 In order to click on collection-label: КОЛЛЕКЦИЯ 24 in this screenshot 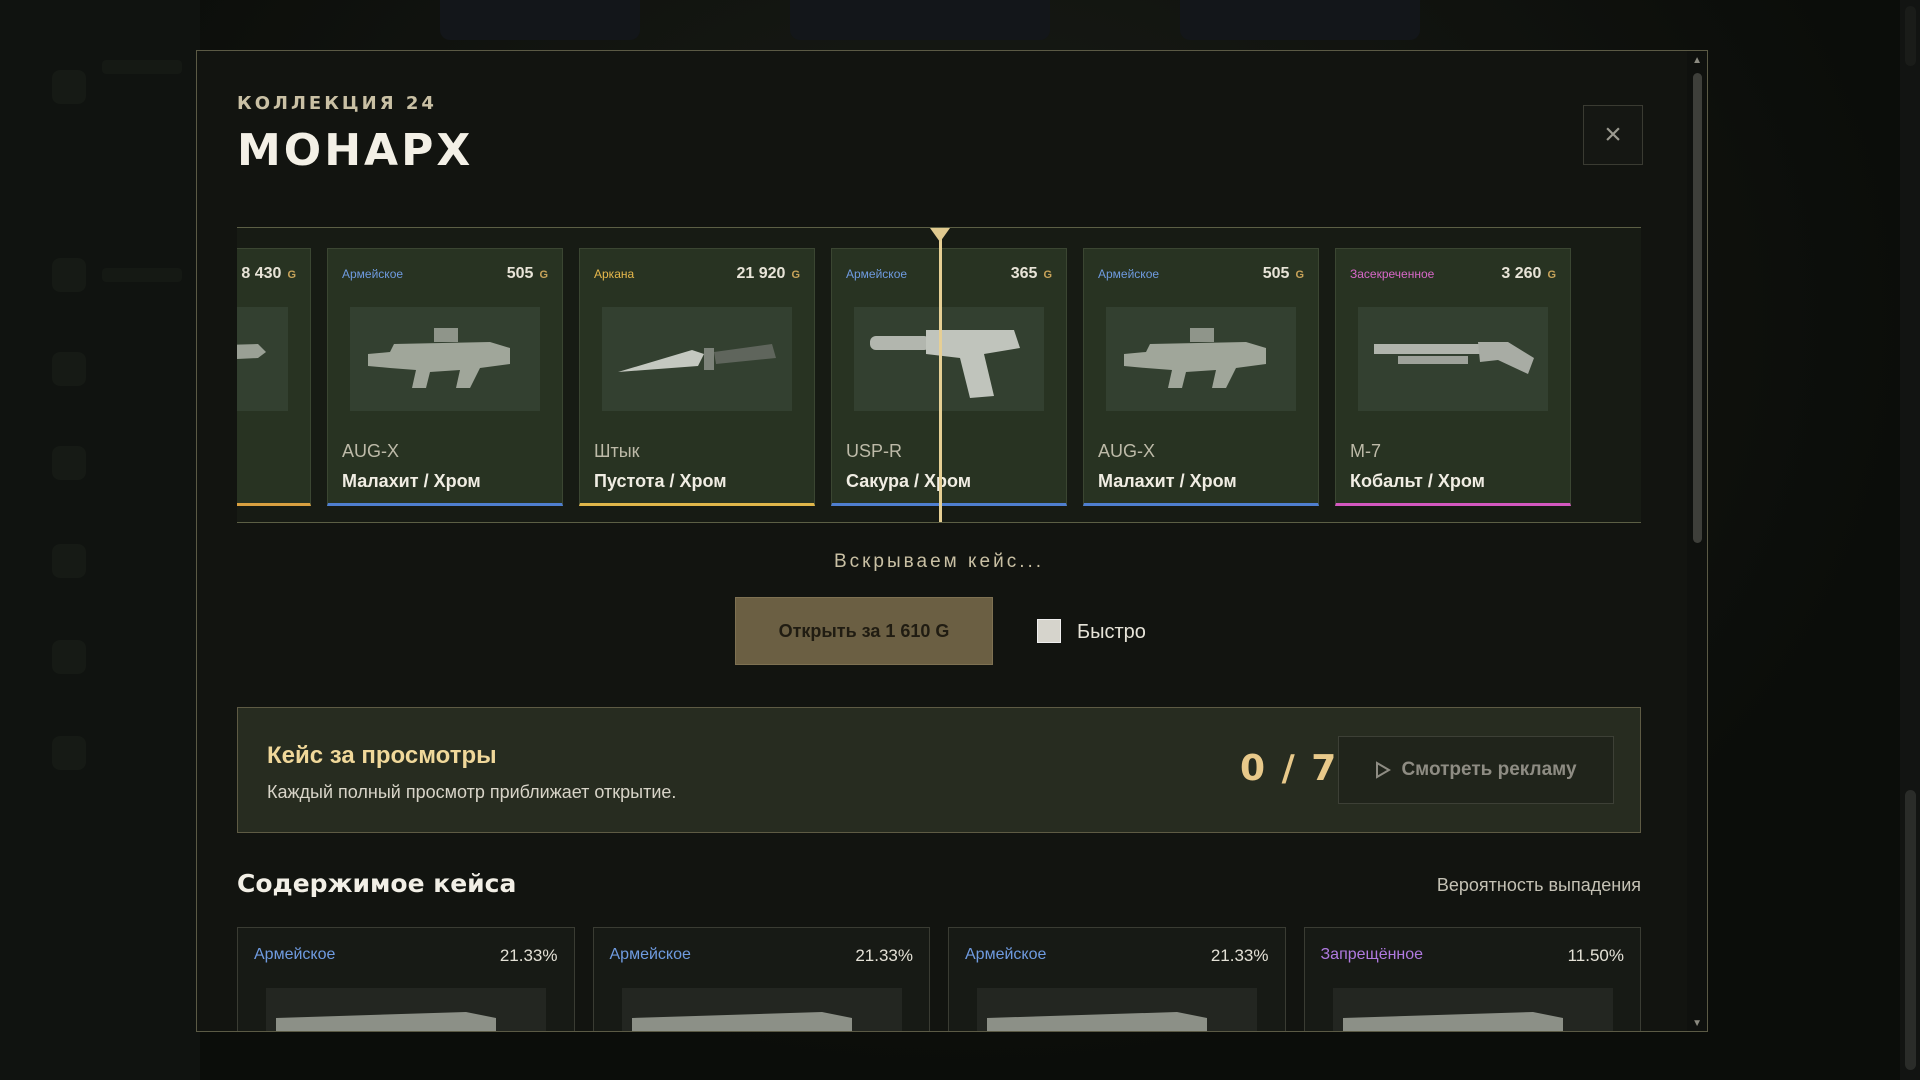, I will do `click(337, 103)`.